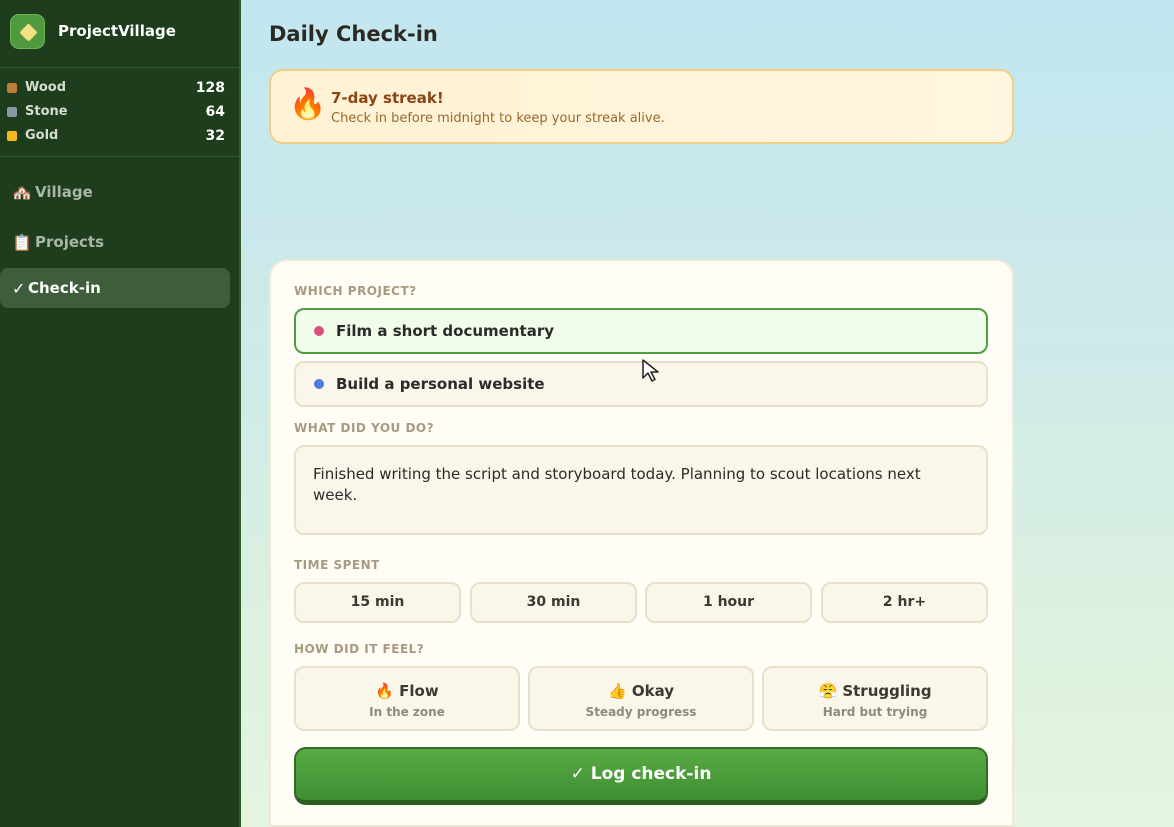 Image resolution: width=1174 pixels, height=827 pixels. What do you see at coordinates (215, 112) in the screenshot?
I see `resource-value: 64` at bounding box center [215, 112].